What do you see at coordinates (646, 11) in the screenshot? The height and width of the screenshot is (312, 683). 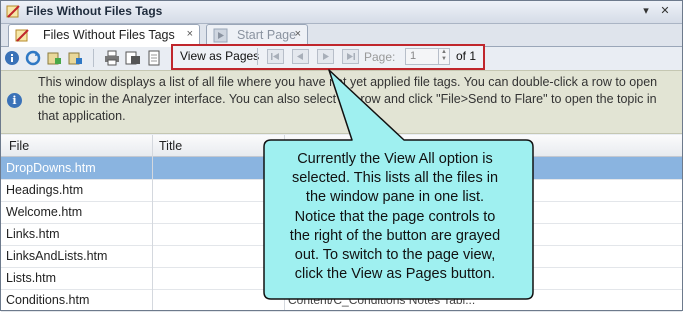 I see `dropdown-arrow-icon: ▾` at bounding box center [646, 11].